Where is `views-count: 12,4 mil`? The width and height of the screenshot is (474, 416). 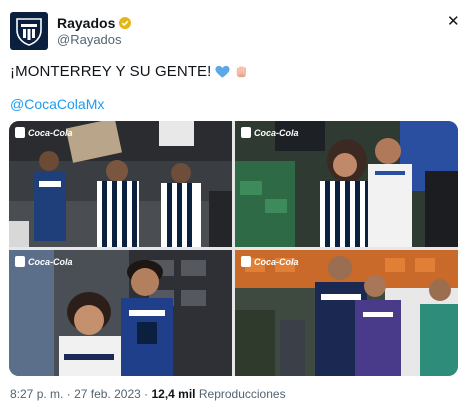
views-count: 12,4 mil is located at coordinates (173, 394).